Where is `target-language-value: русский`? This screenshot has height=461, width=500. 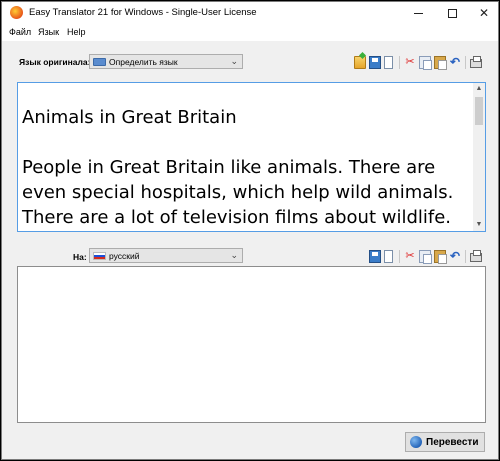 target-language-value: русский is located at coordinates (124, 256).